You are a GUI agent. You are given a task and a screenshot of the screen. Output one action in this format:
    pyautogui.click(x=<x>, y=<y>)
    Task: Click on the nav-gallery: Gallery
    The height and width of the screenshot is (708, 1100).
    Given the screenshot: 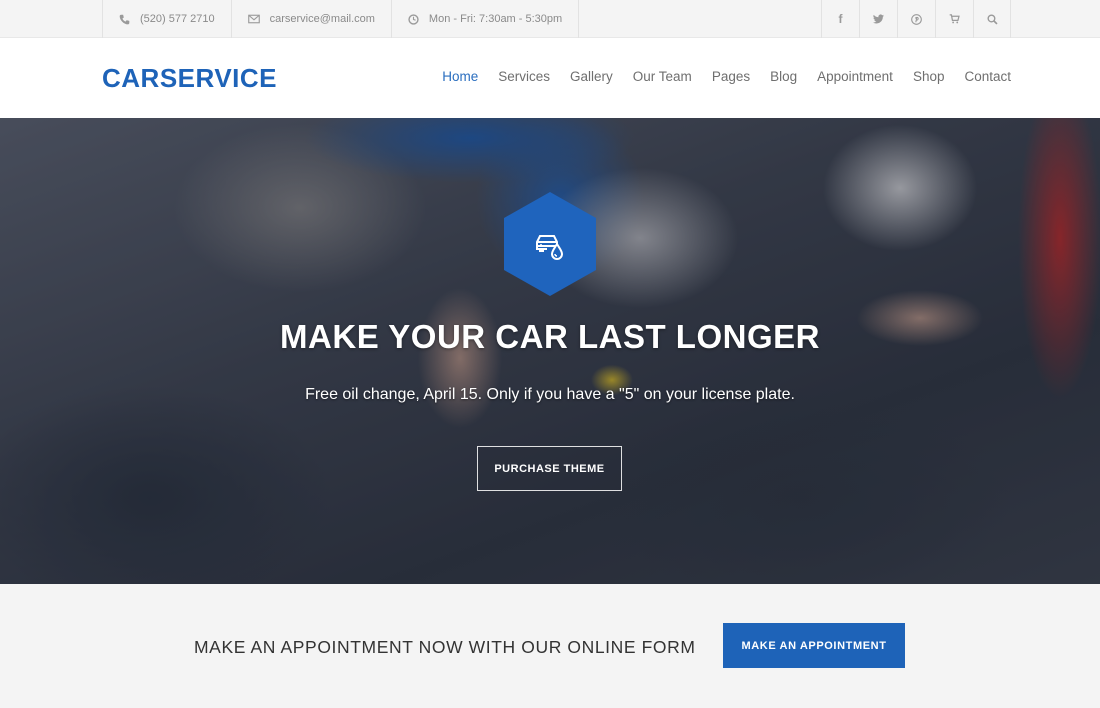 What is the action you would take?
    pyautogui.click(x=591, y=76)
    